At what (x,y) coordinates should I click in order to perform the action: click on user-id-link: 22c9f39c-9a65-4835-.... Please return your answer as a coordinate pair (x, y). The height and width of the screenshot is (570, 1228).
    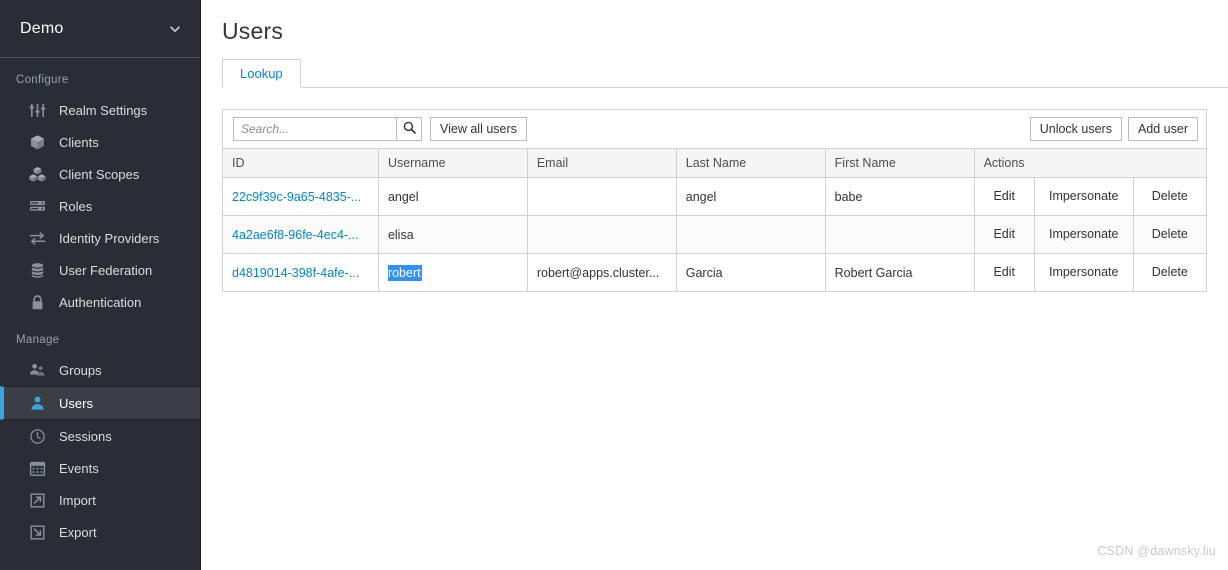
    Looking at the image, I should click on (296, 197).